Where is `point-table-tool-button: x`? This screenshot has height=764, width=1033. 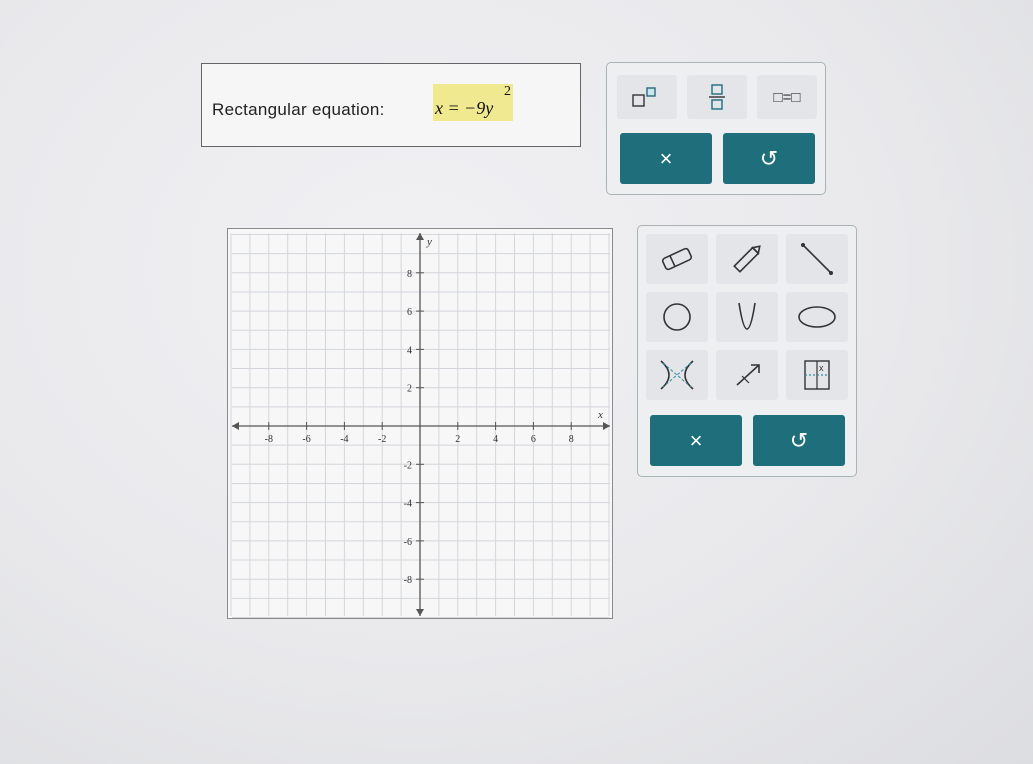
point-table-tool-button: x is located at coordinates (817, 375).